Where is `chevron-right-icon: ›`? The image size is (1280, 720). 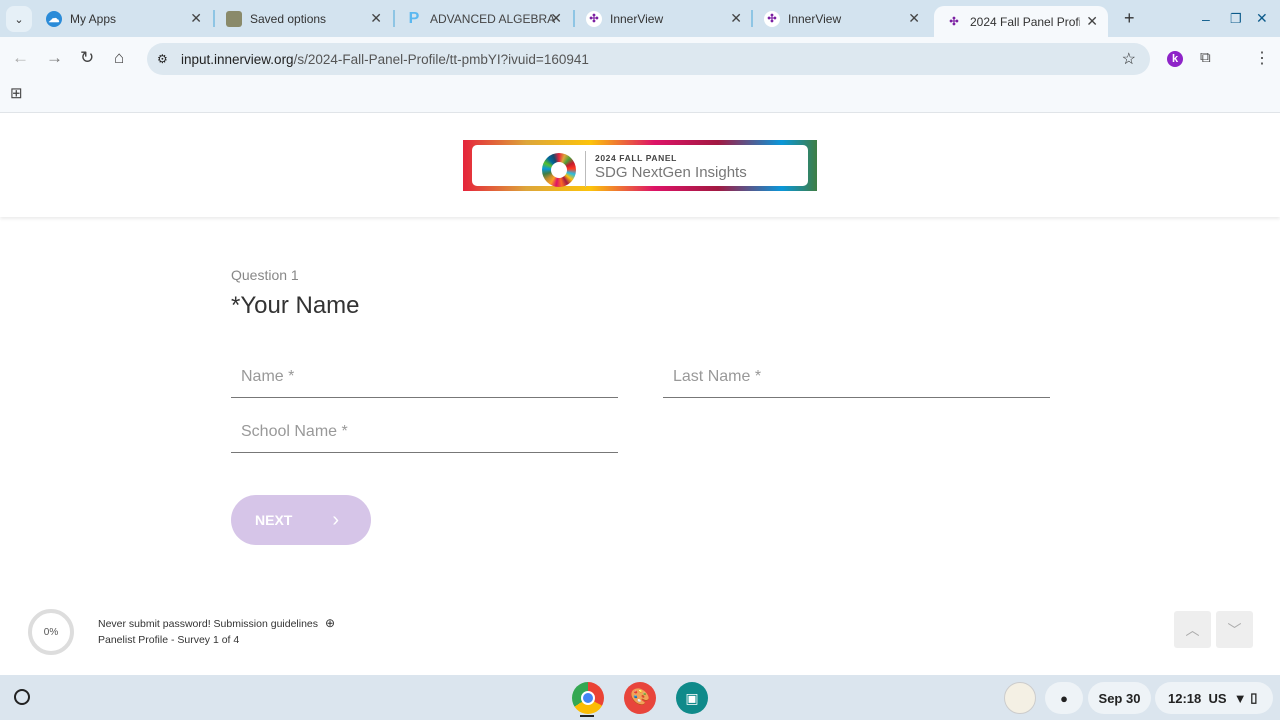
chevron-right-icon: › is located at coordinates (336, 519).